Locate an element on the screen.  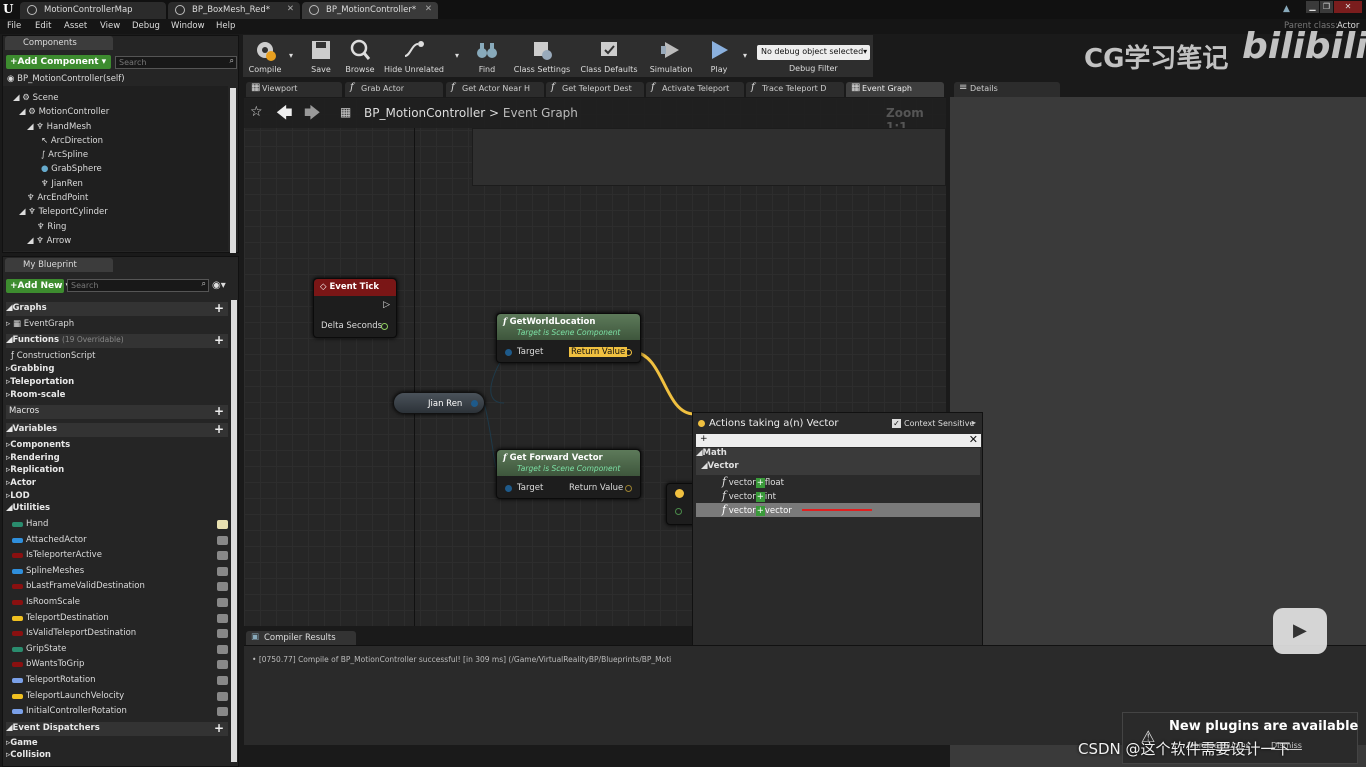
dispatcher-category: ▹Collision is located at coordinates (117, 756).